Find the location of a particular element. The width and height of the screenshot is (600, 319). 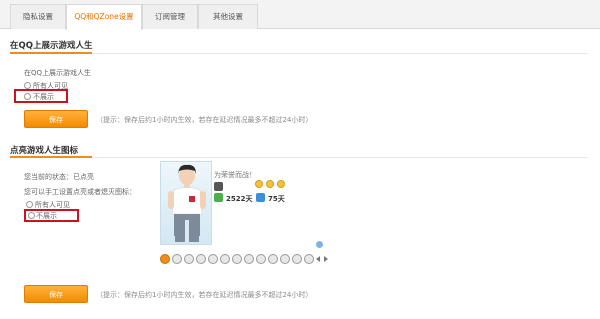

online-days-value: 2522天 is located at coordinates (239, 199).